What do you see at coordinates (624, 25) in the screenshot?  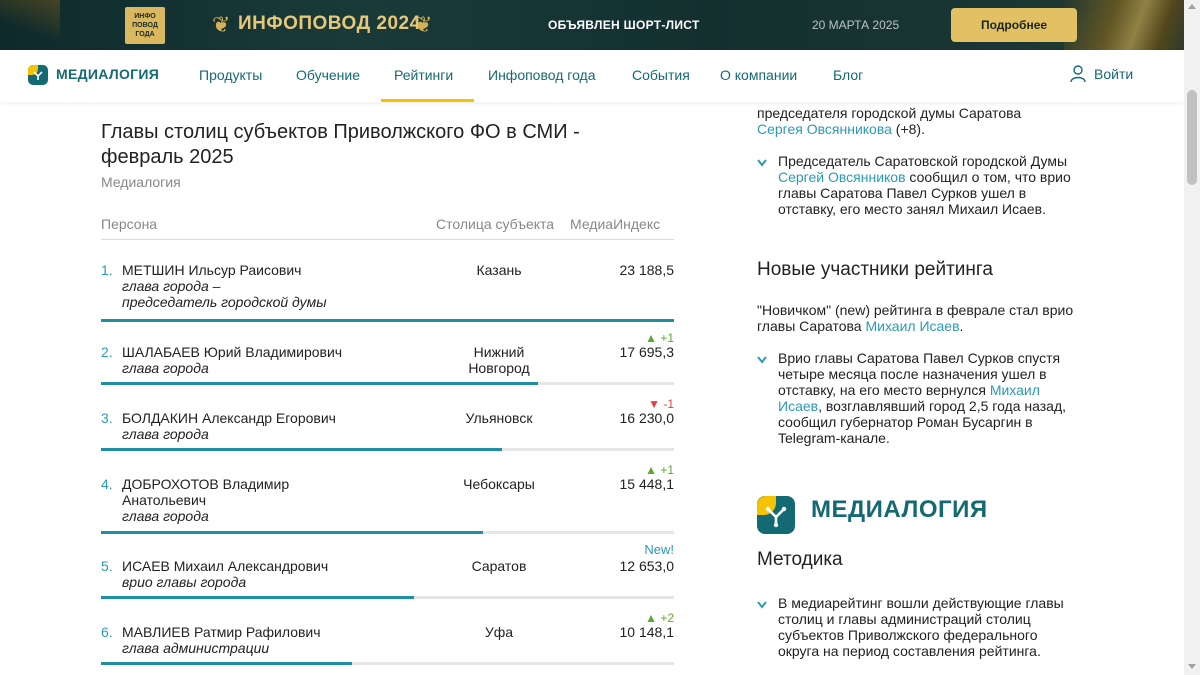 I see `banner-shortlist: ОБЪЯВЛЕН ШОРТ-ЛИСТ` at bounding box center [624, 25].